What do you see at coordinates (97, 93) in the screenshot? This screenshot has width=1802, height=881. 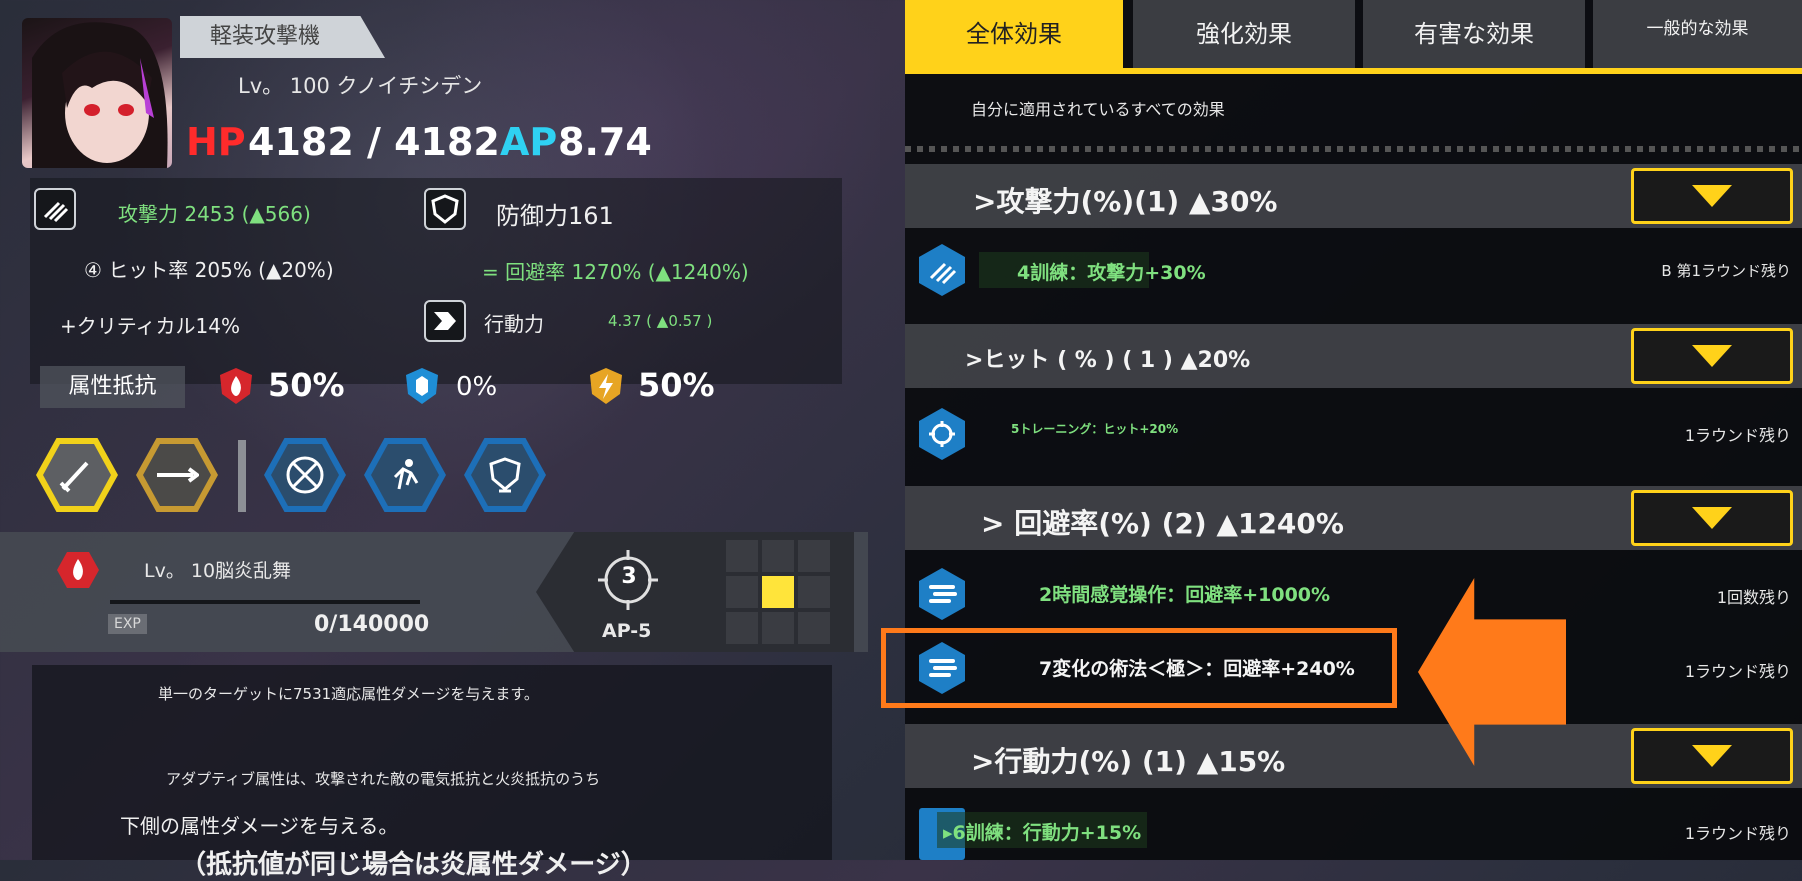 I see `unit-portrait` at bounding box center [97, 93].